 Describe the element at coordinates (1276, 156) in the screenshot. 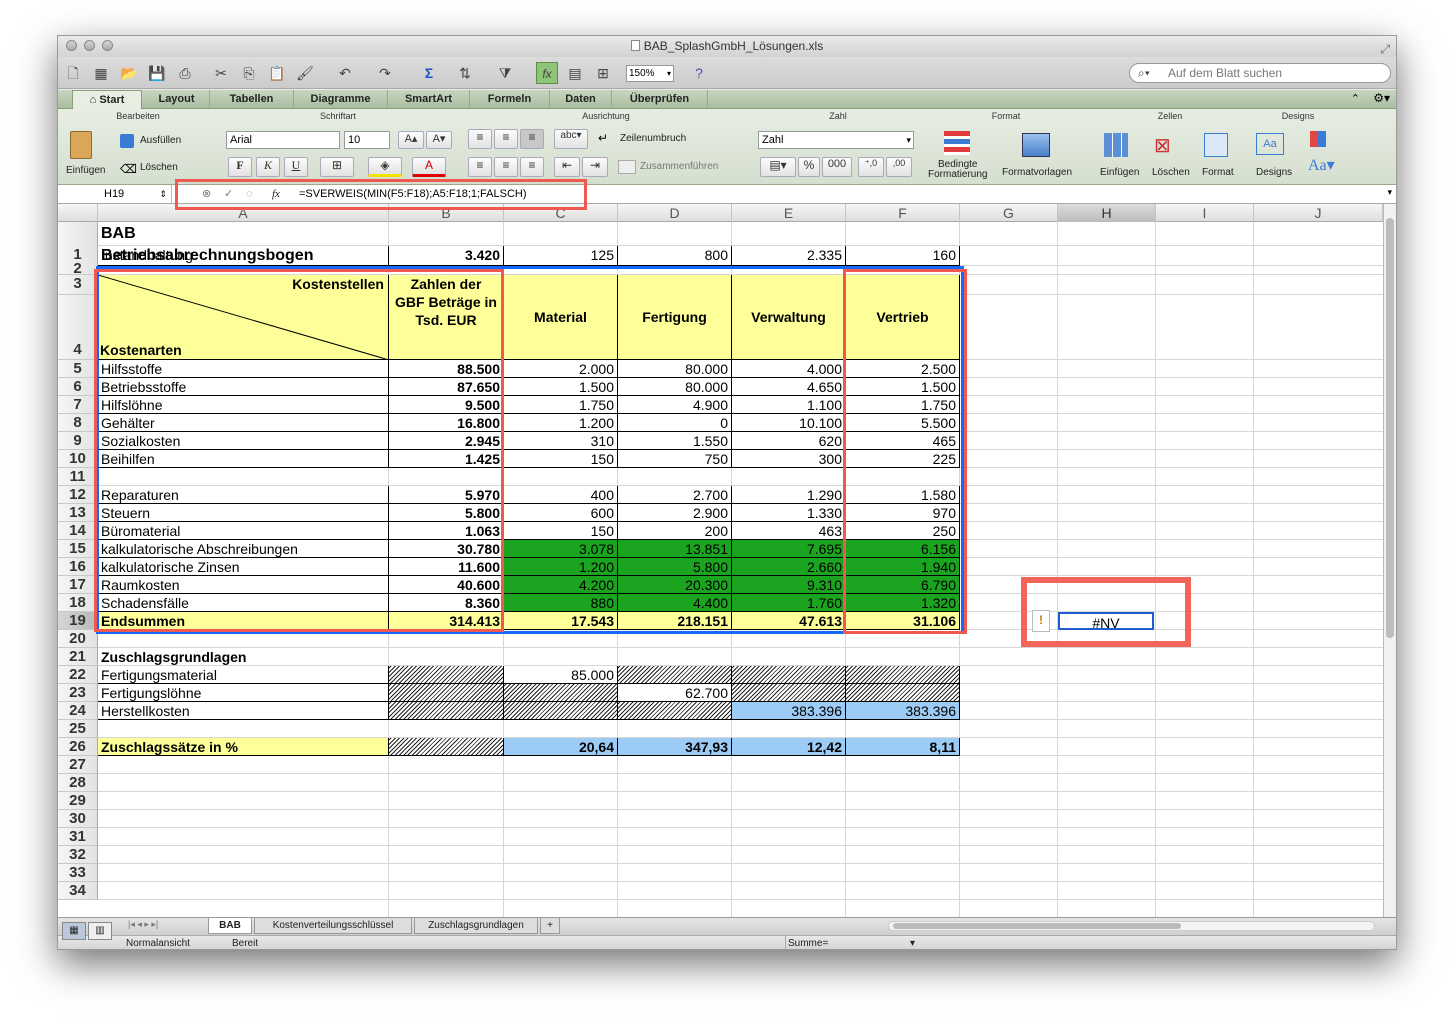

I see `themes-button: Aa Designs` at that location.